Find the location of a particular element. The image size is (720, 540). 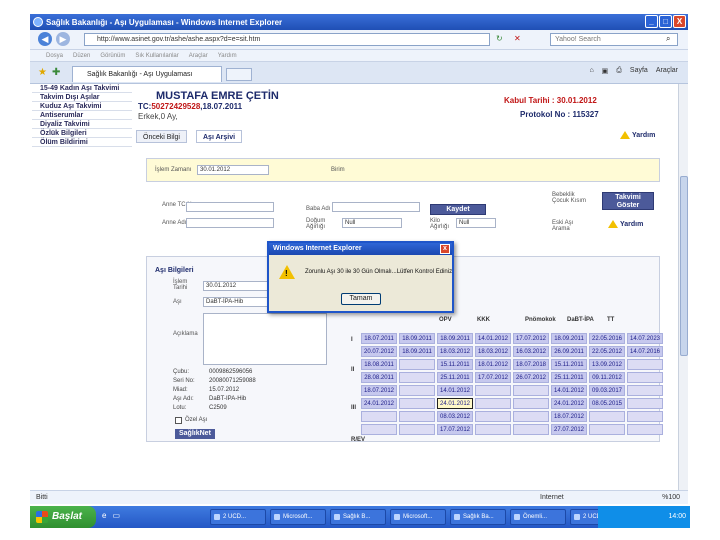

grid-cell: 18.07.2012 is located at coordinates (379, 390).